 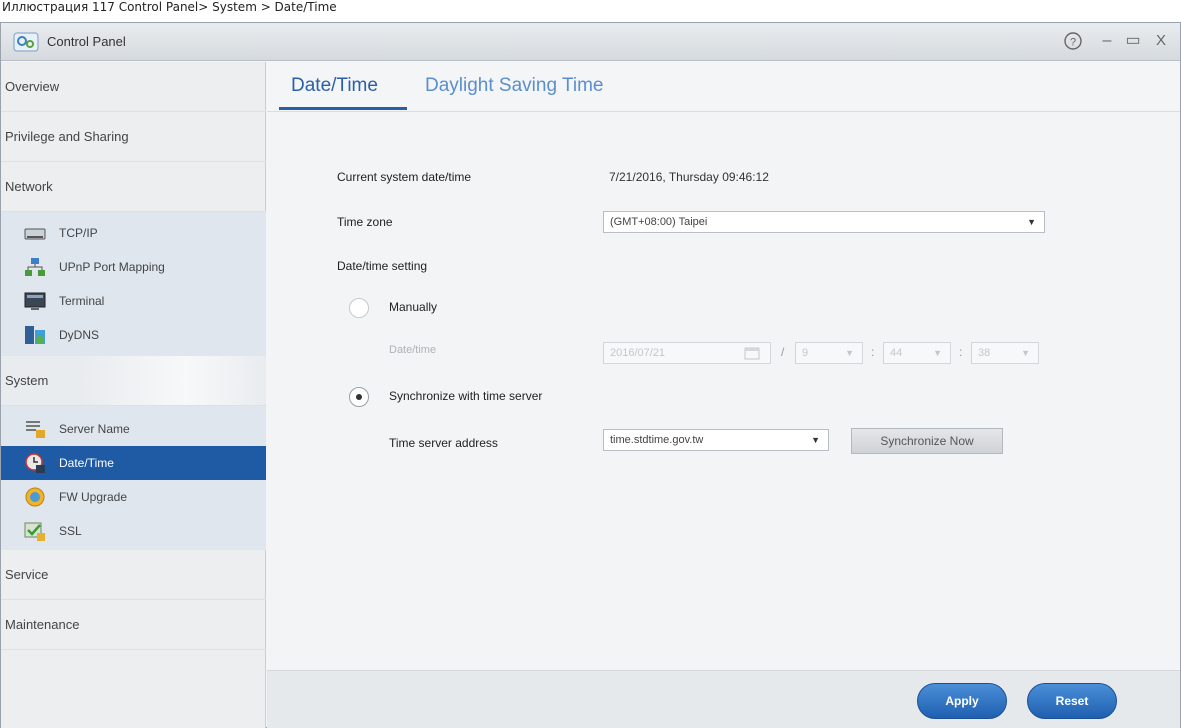 What do you see at coordinates (1161, 41) in the screenshot?
I see `close-button: X` at bounding box center [1161, 41].